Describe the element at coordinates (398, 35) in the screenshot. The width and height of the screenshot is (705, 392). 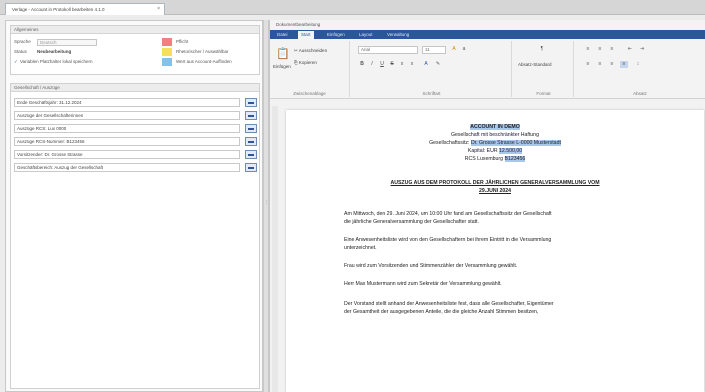
I see `tab-manage: Verwaltung` at that location.